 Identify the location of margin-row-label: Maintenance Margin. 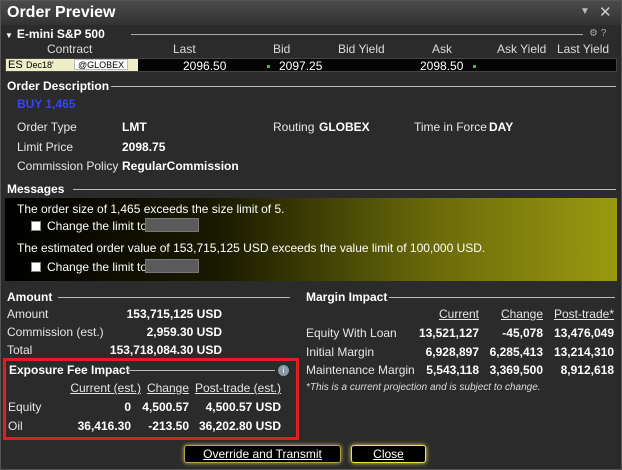
(360, 370).